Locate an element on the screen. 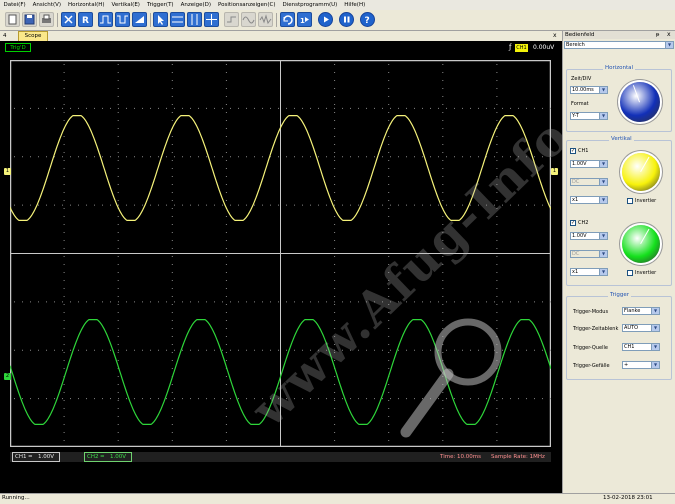 This screenshot has height=504, width=675. magnifier-watermark-icon is located at coordinates (451, 378).